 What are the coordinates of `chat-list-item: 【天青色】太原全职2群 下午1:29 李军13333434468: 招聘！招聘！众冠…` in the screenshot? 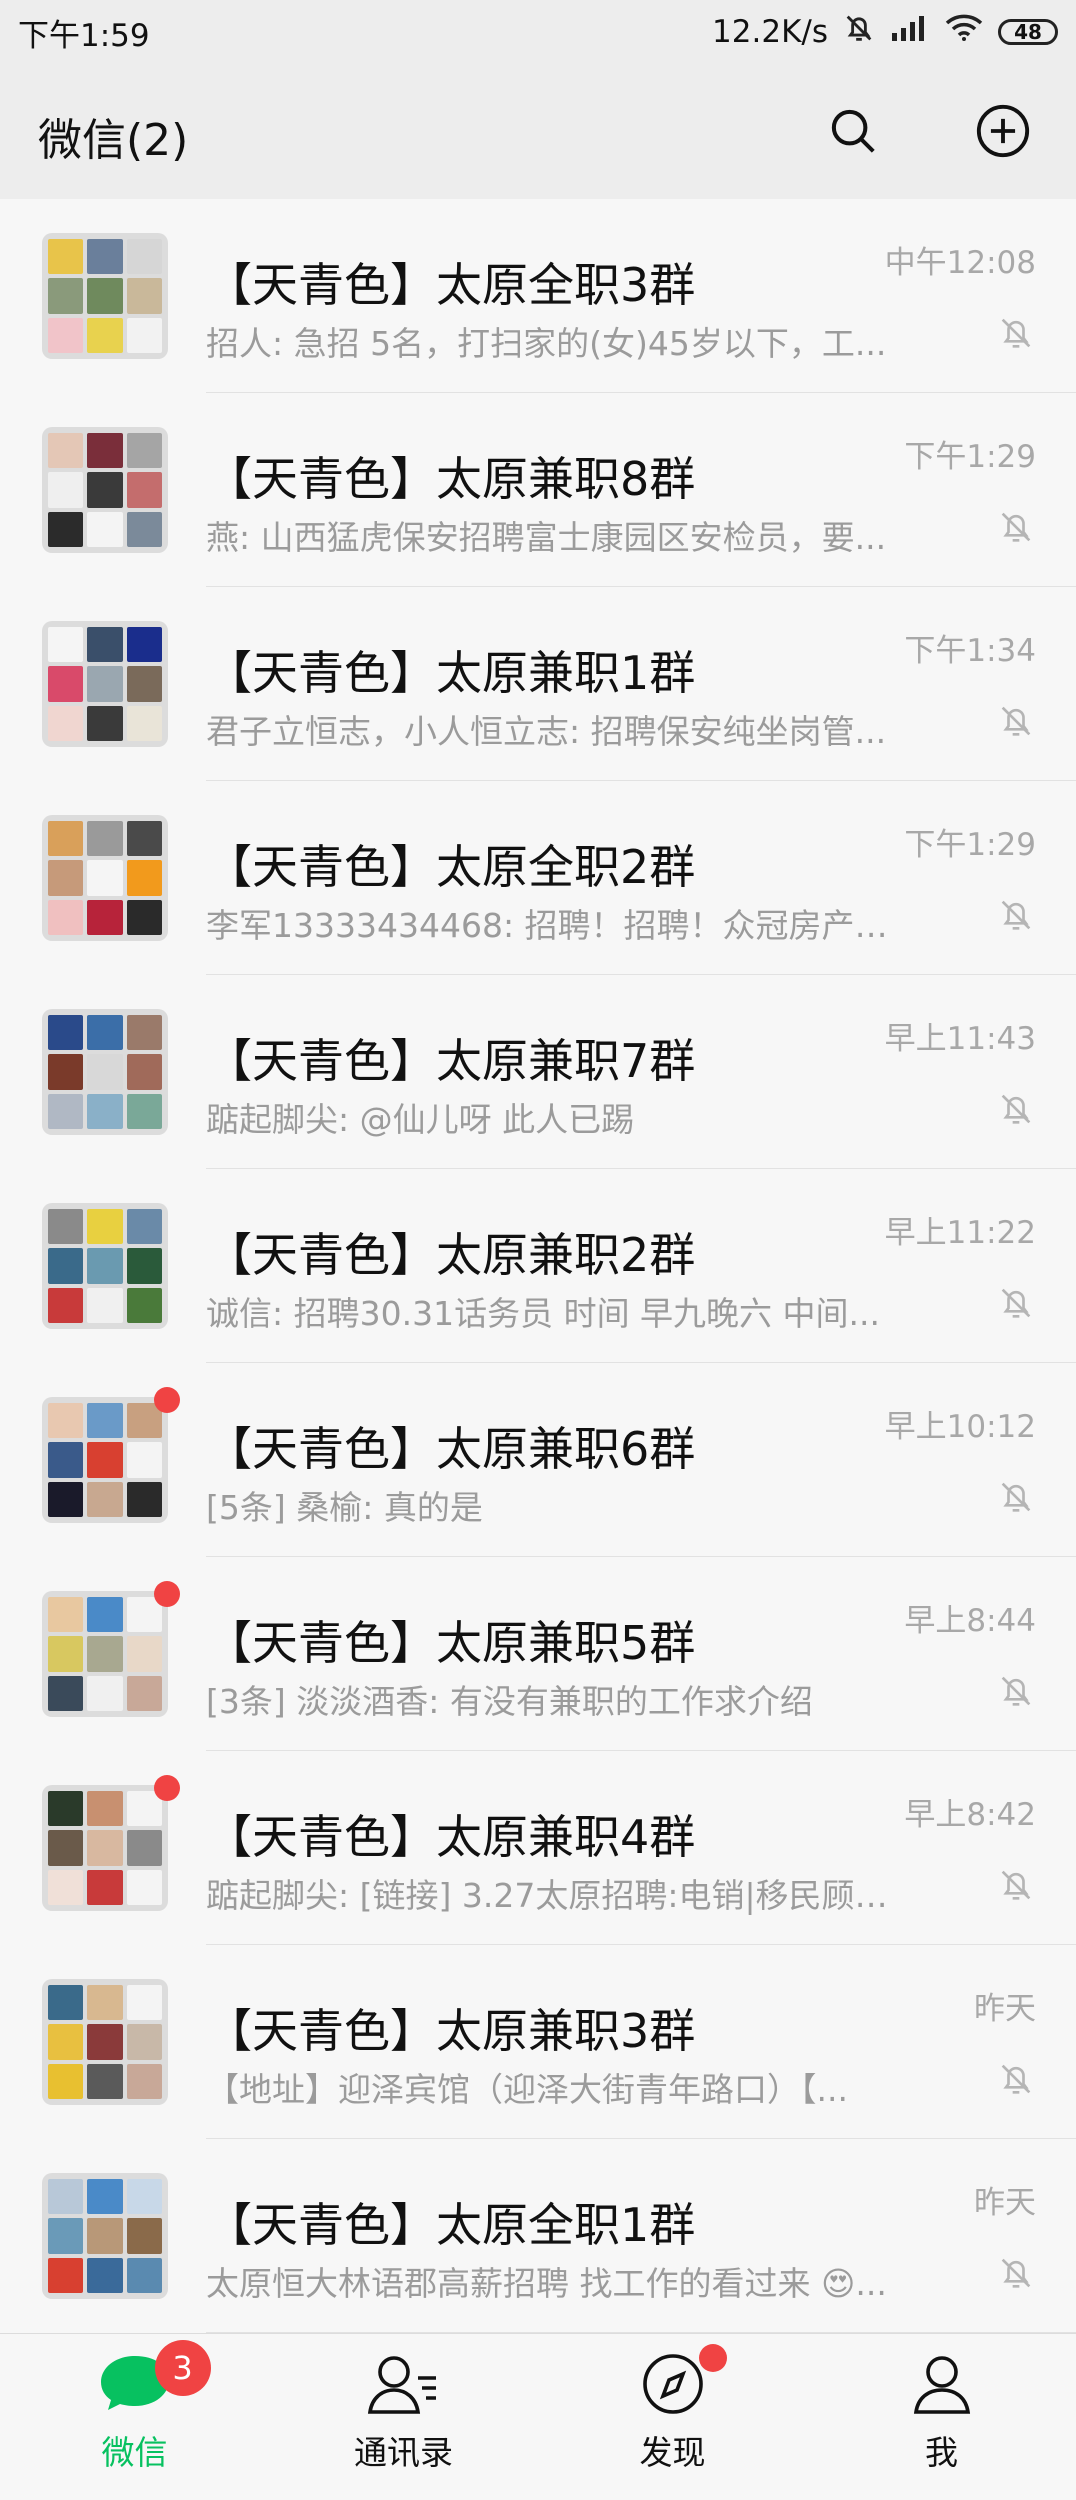 It's located at (538, 878).